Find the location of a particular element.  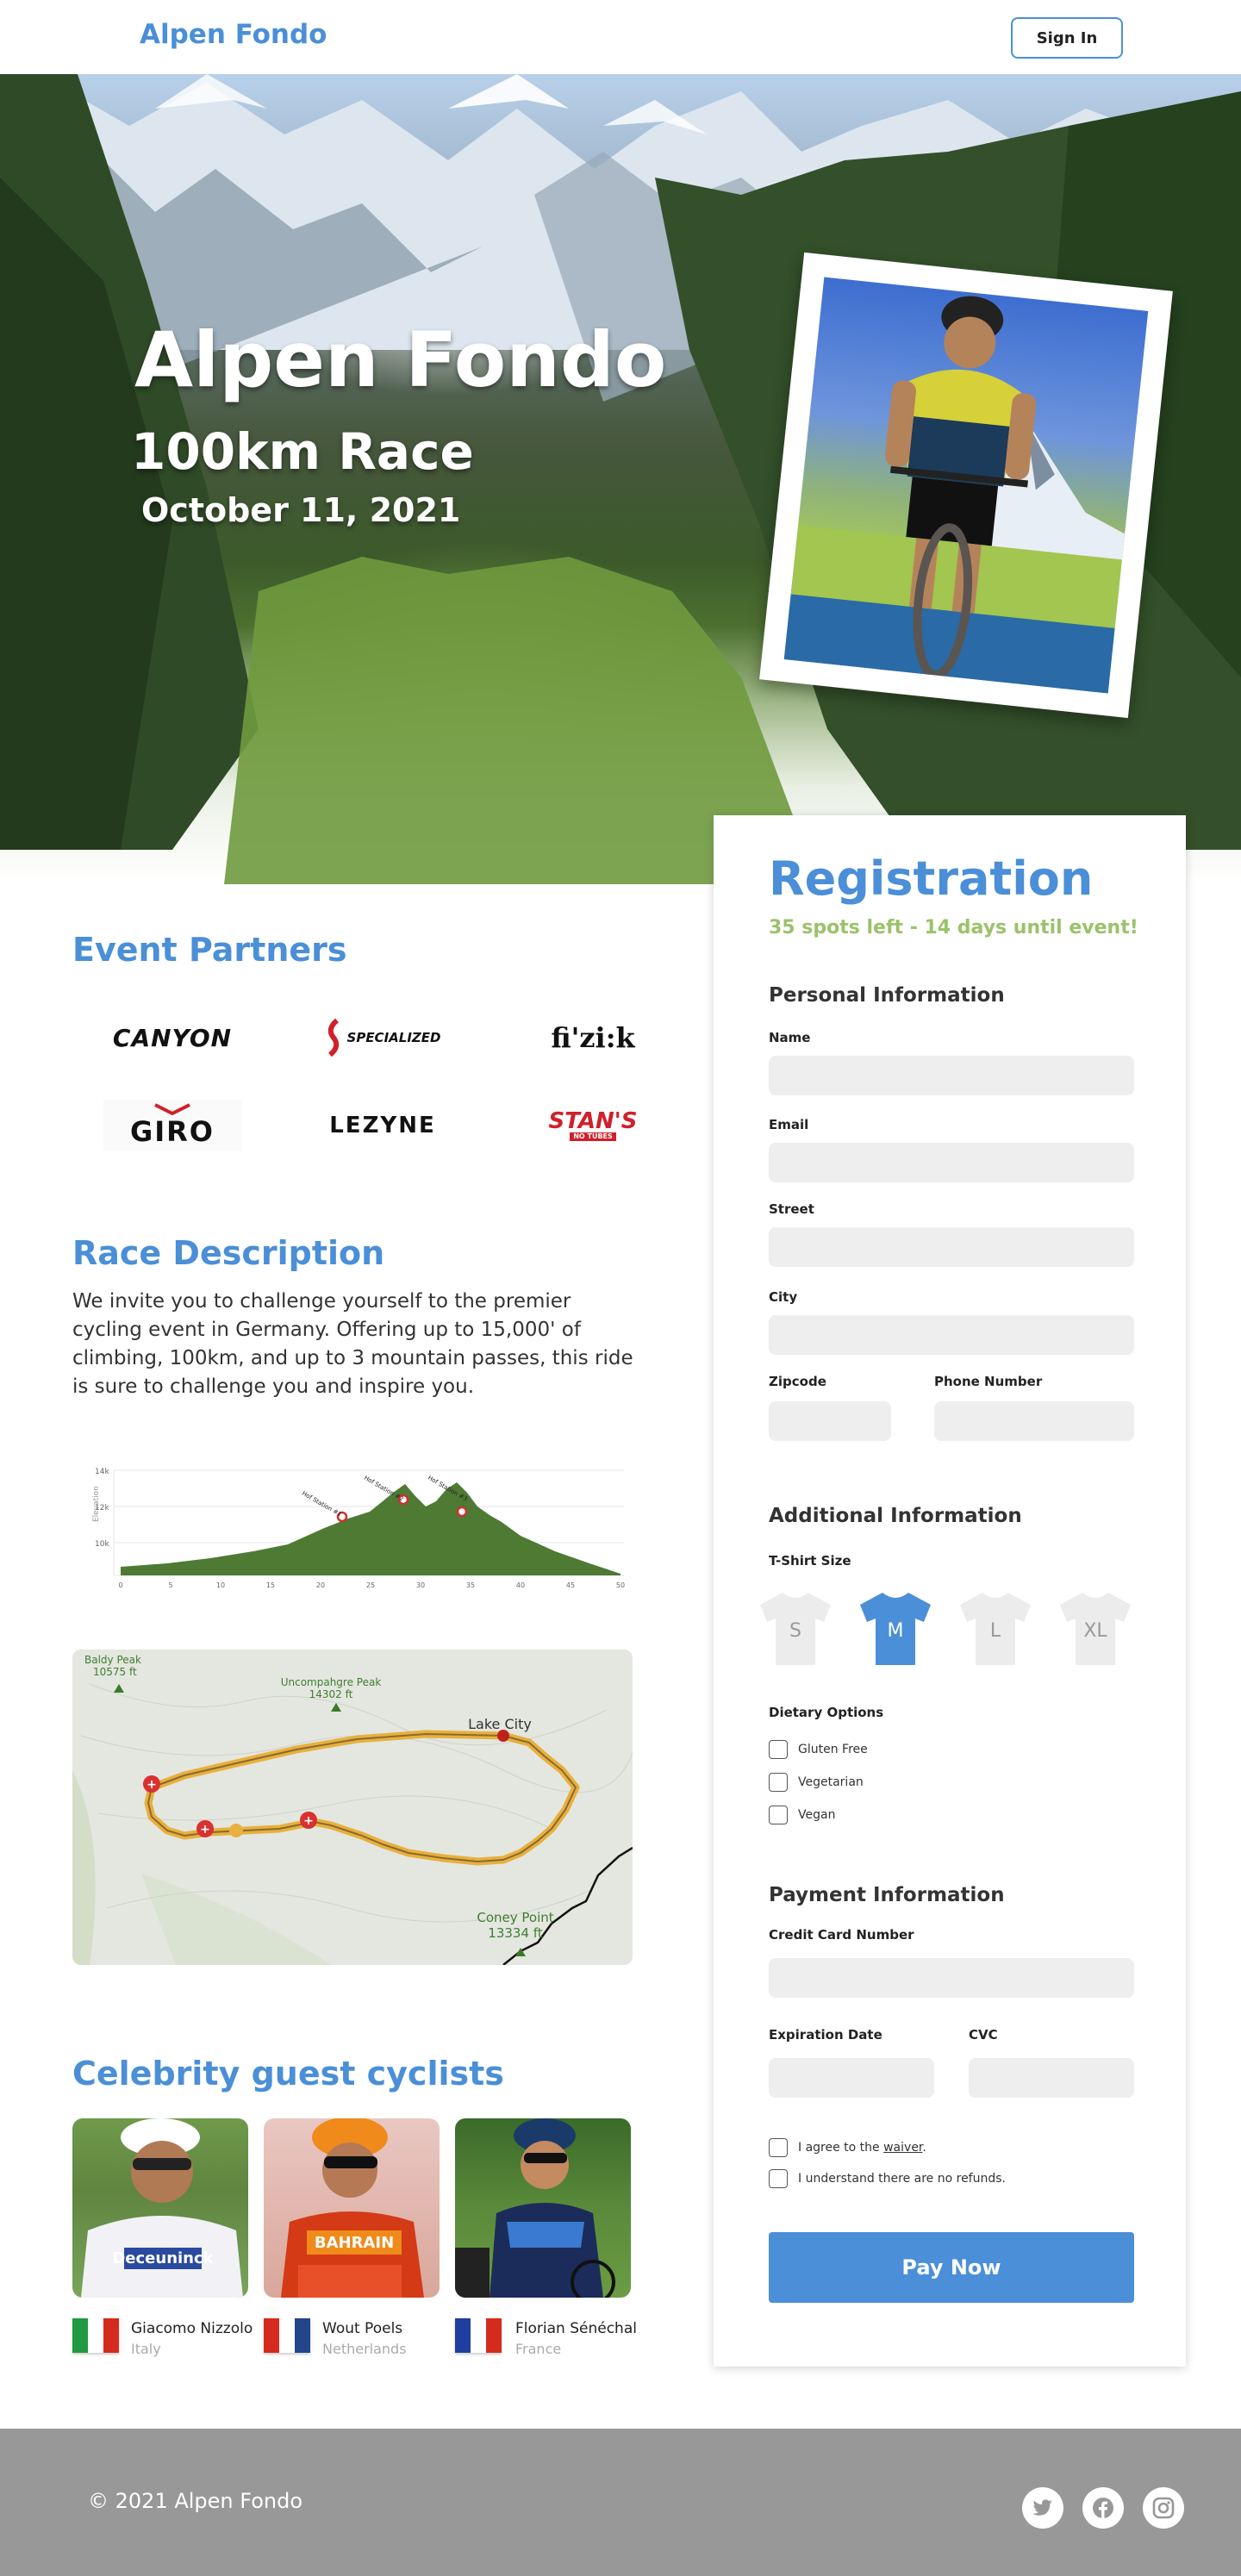

no-refunds-row: I understand there are no refunds. is located at coordinates (887, 2178).